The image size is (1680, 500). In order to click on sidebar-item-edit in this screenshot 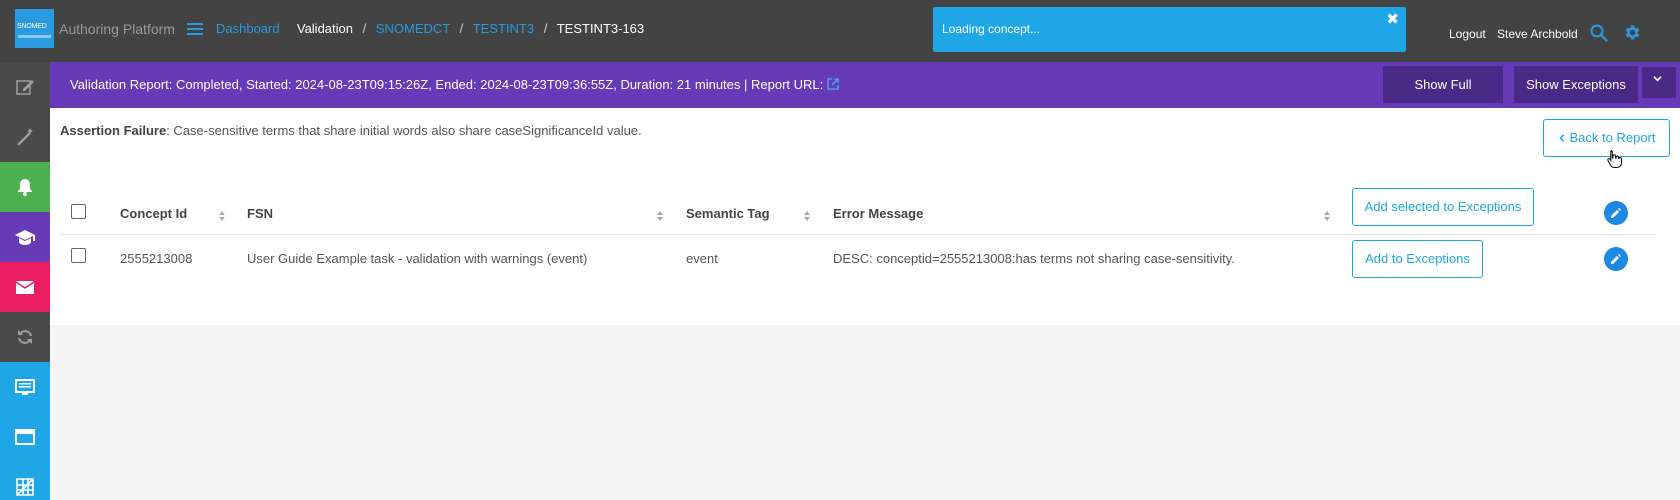, I will do `click(25, 87)`.